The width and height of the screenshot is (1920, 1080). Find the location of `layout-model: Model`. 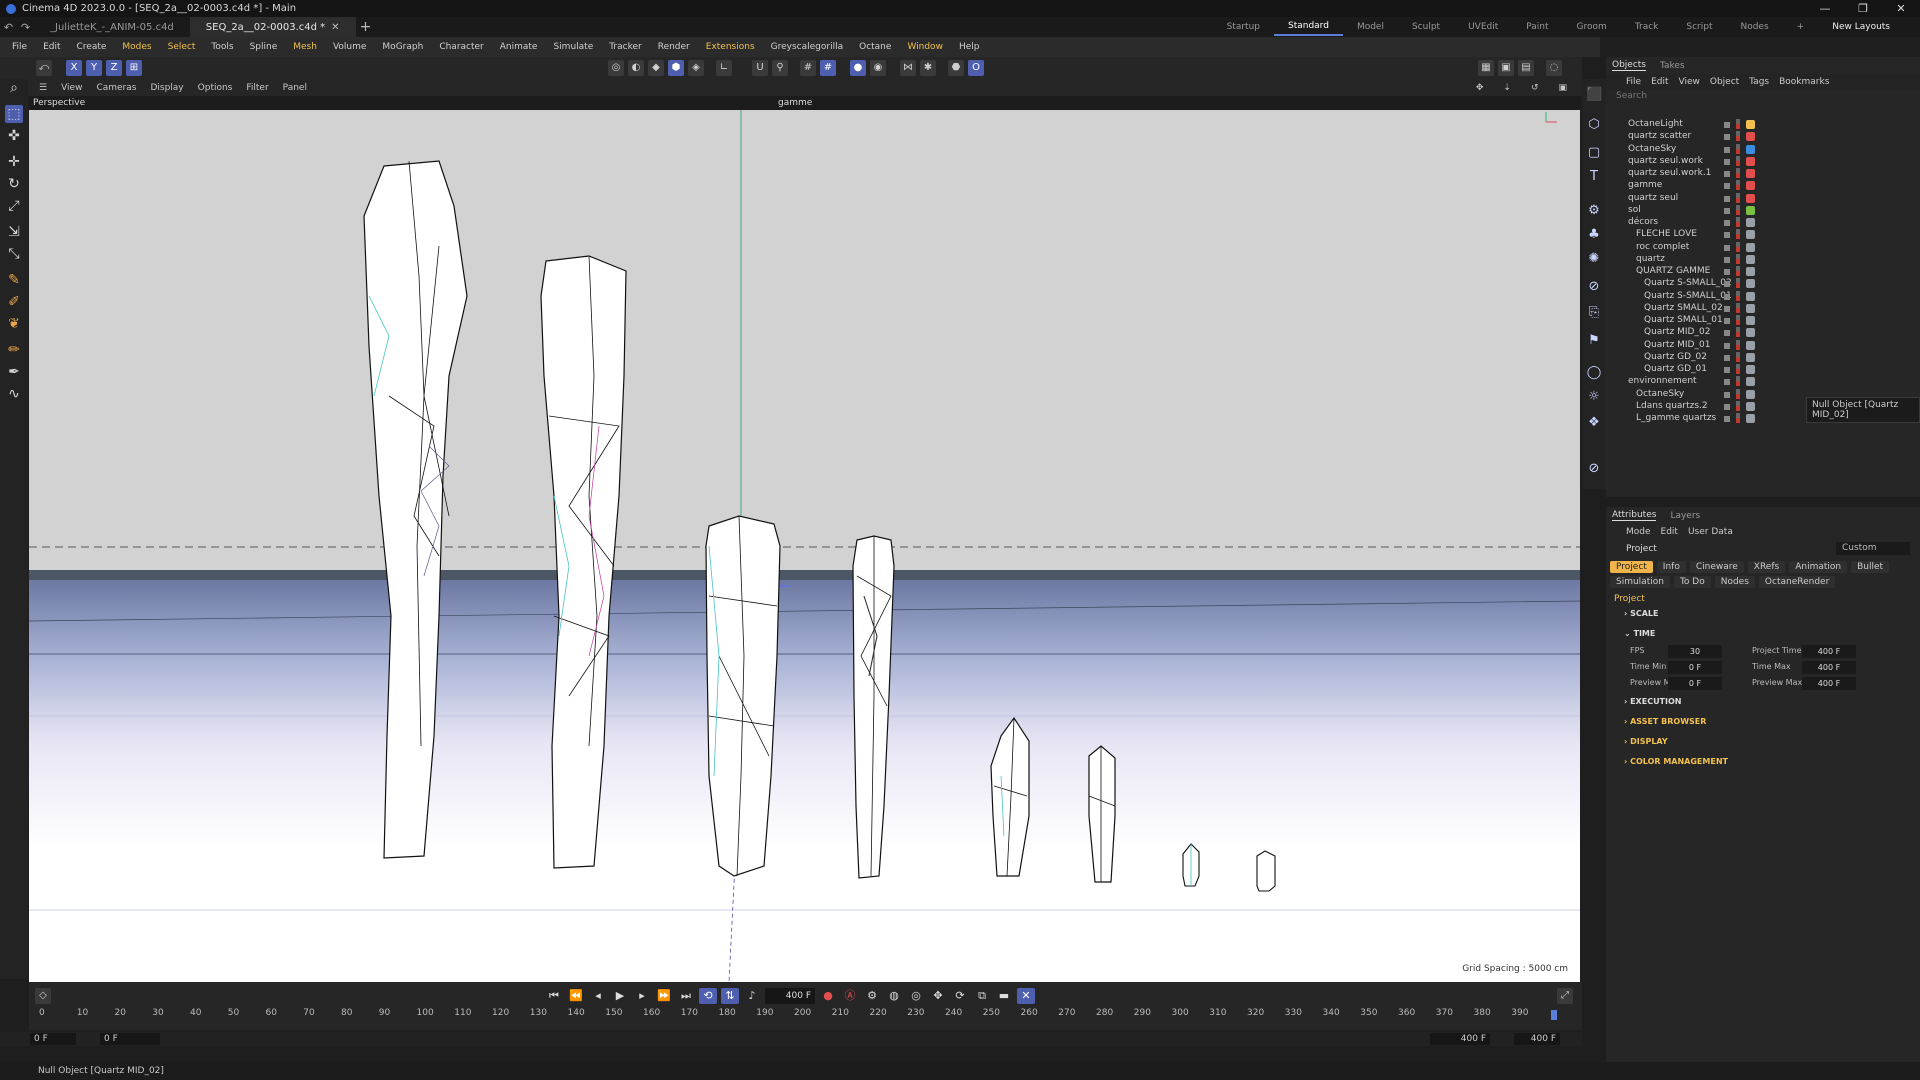

layout-model: Model is located at coordinates (1370, 27).